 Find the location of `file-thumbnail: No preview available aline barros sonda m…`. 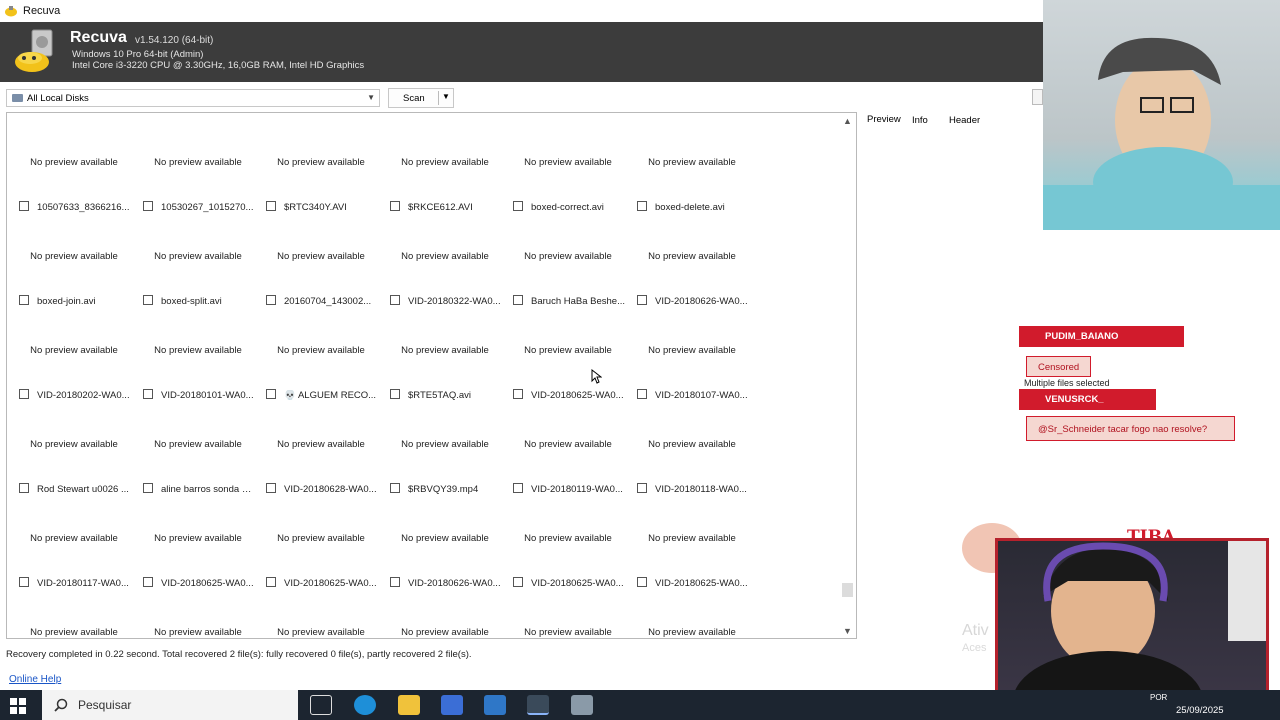

file-thumbnail: No preview available aline barros sonda m… is located at coordinates (198, 446).